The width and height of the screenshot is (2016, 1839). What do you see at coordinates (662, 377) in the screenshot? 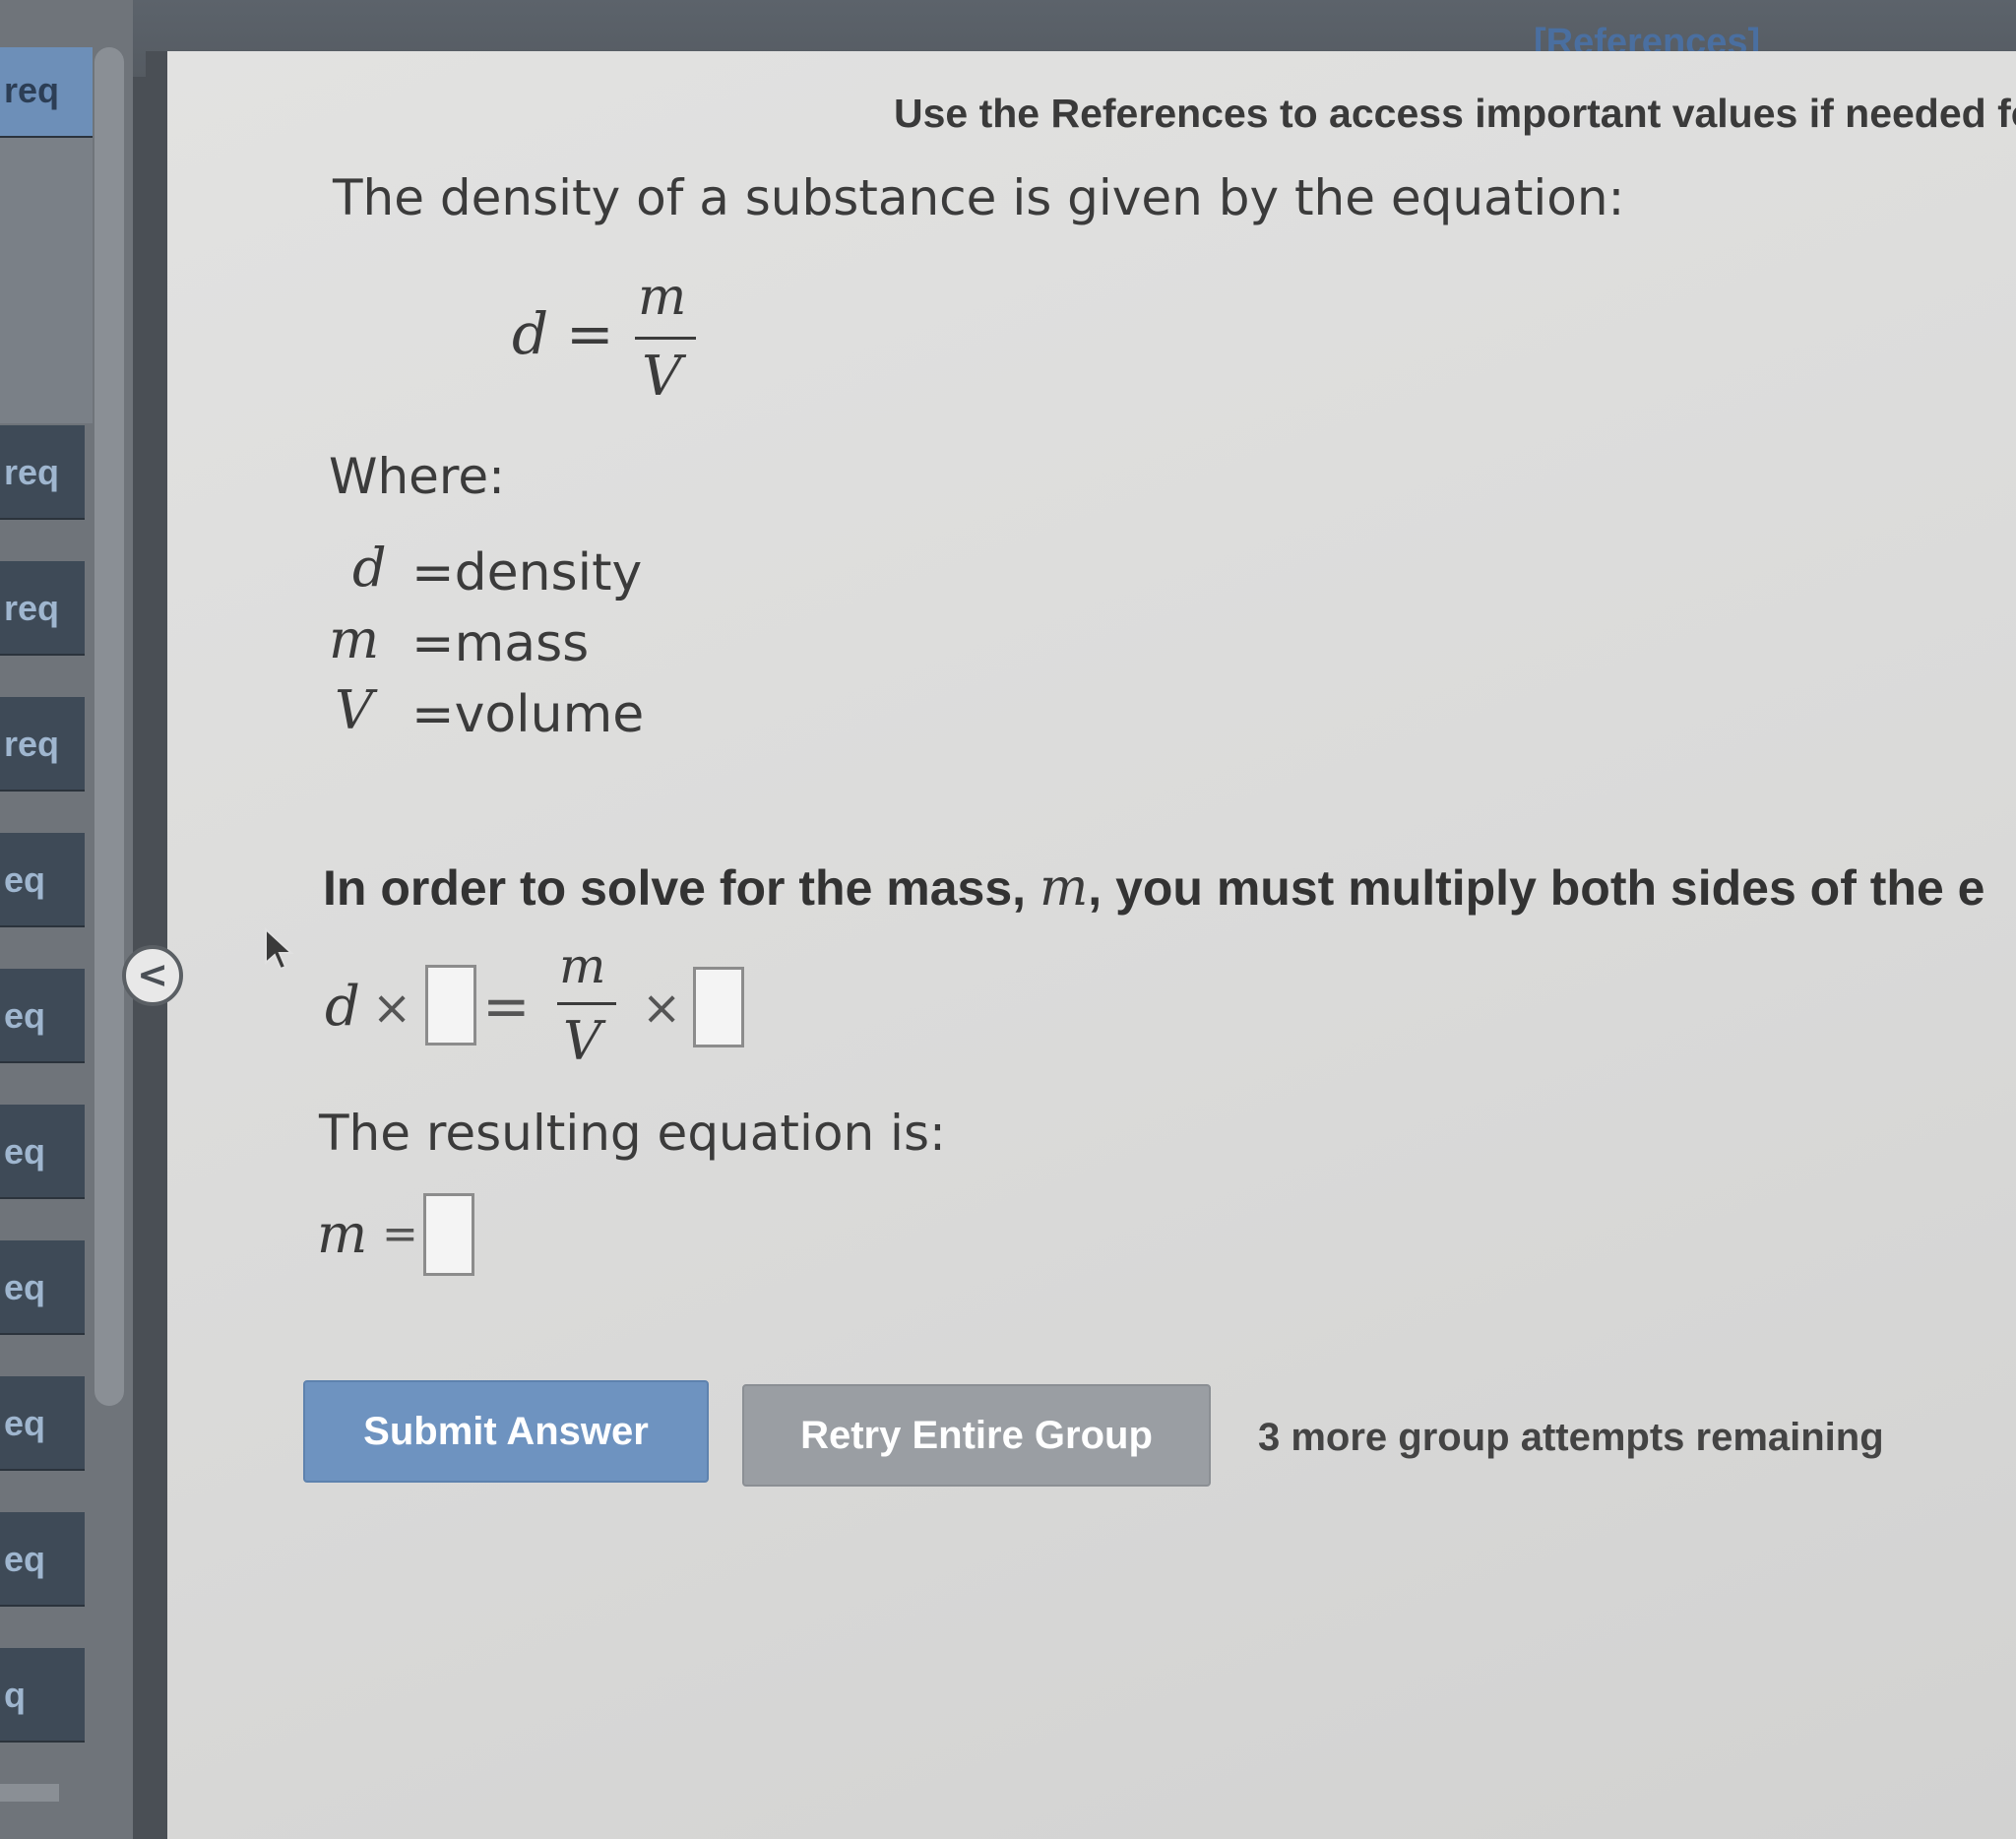
I see `equation-denominator: V` at bounding box center [662, 377].